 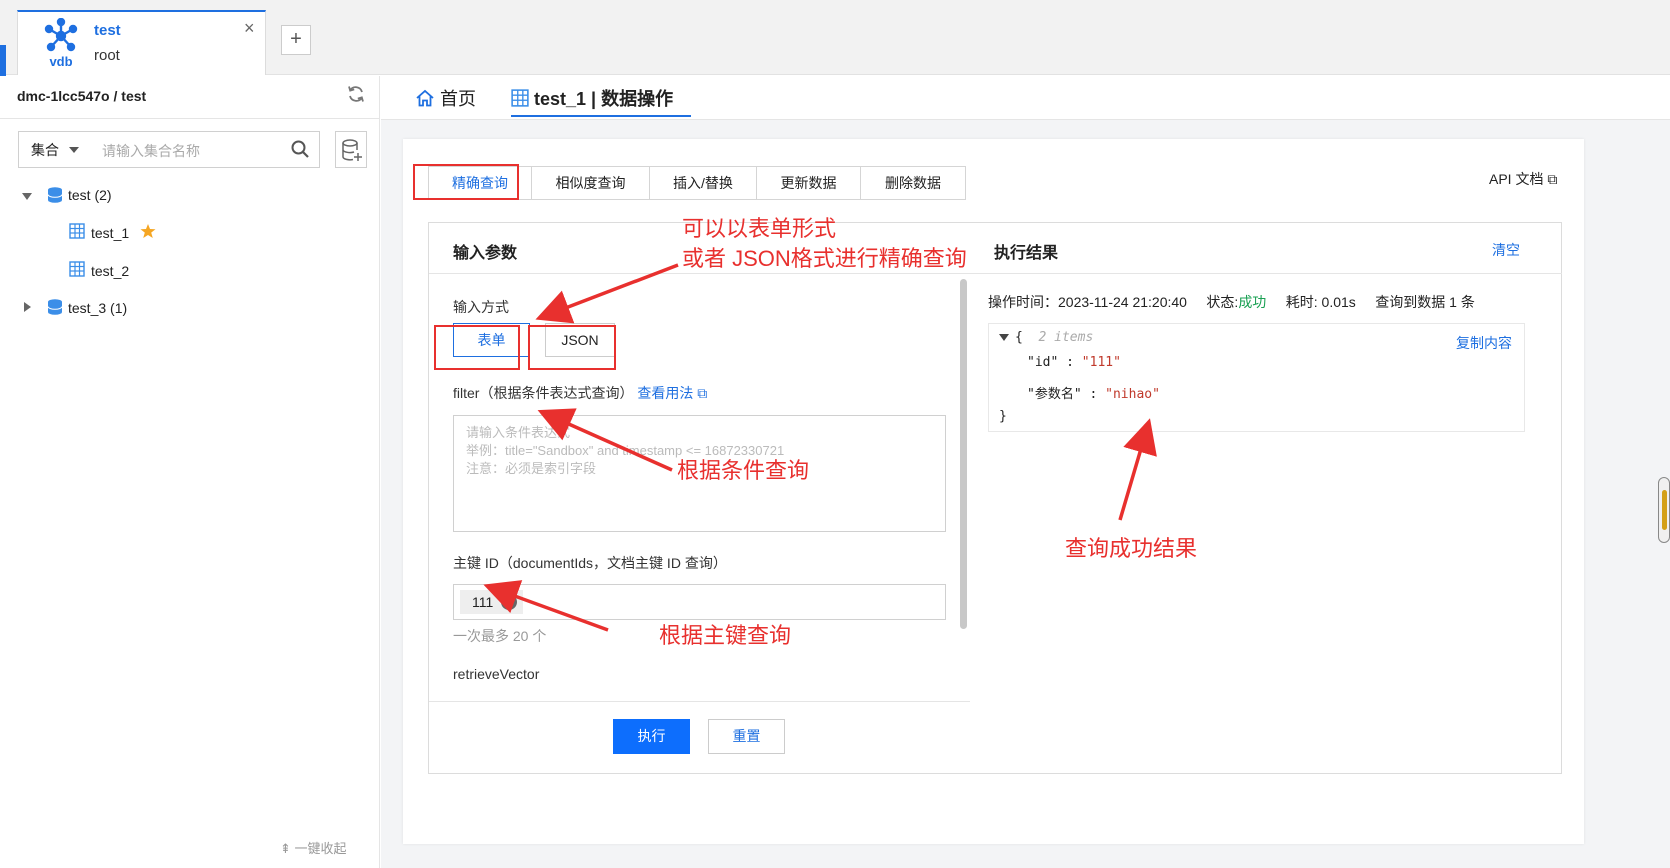 What do you see at coordinates (481, 307) in the screenshot?
I see `input-mode-label: 输入方式` at bounding box center [481, 307].